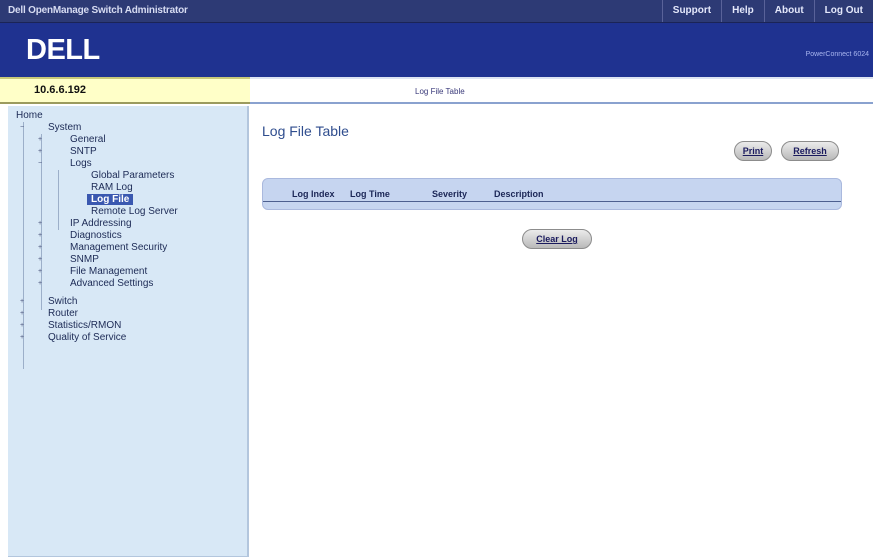 This screenshot has height=559, width=873. What do you see at coordinates (843, 11) in the screenshot?
I see `logout-link: Log Out` at bounding box center [843, 11].